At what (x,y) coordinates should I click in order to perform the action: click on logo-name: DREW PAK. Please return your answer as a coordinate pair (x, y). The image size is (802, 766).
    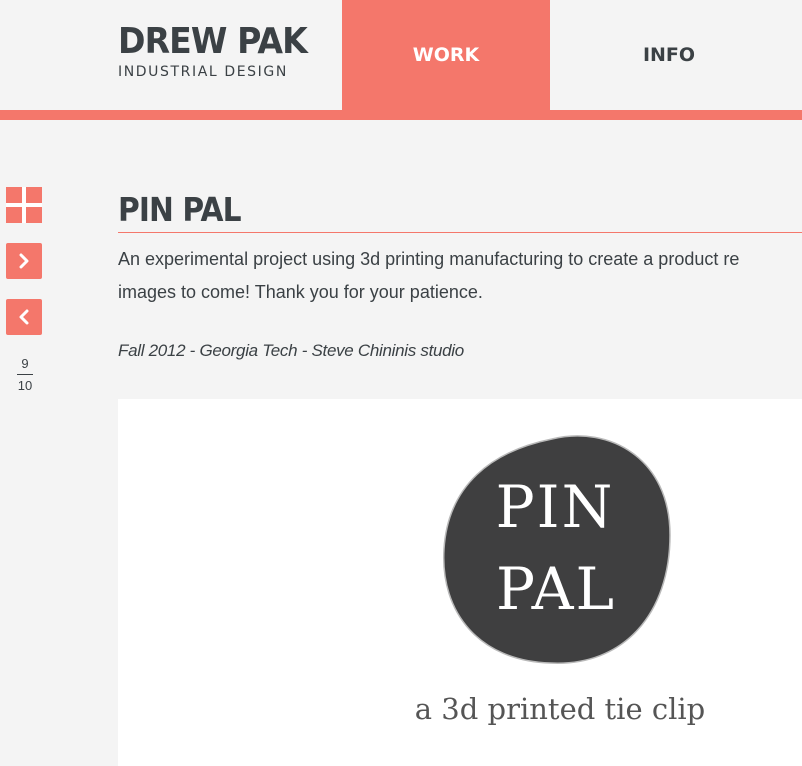
    Looking at the image, I should click on (213, 42).